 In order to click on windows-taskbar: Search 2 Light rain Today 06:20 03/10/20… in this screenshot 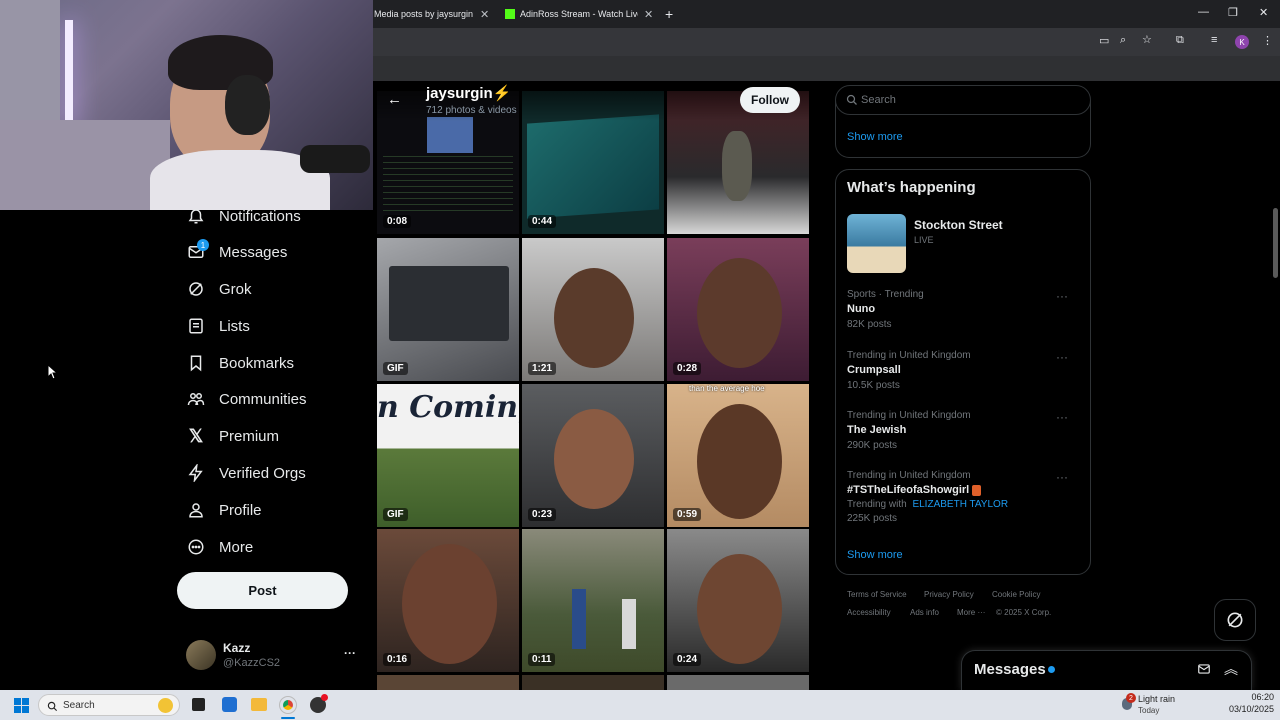, I will do `click(640, 705)`.